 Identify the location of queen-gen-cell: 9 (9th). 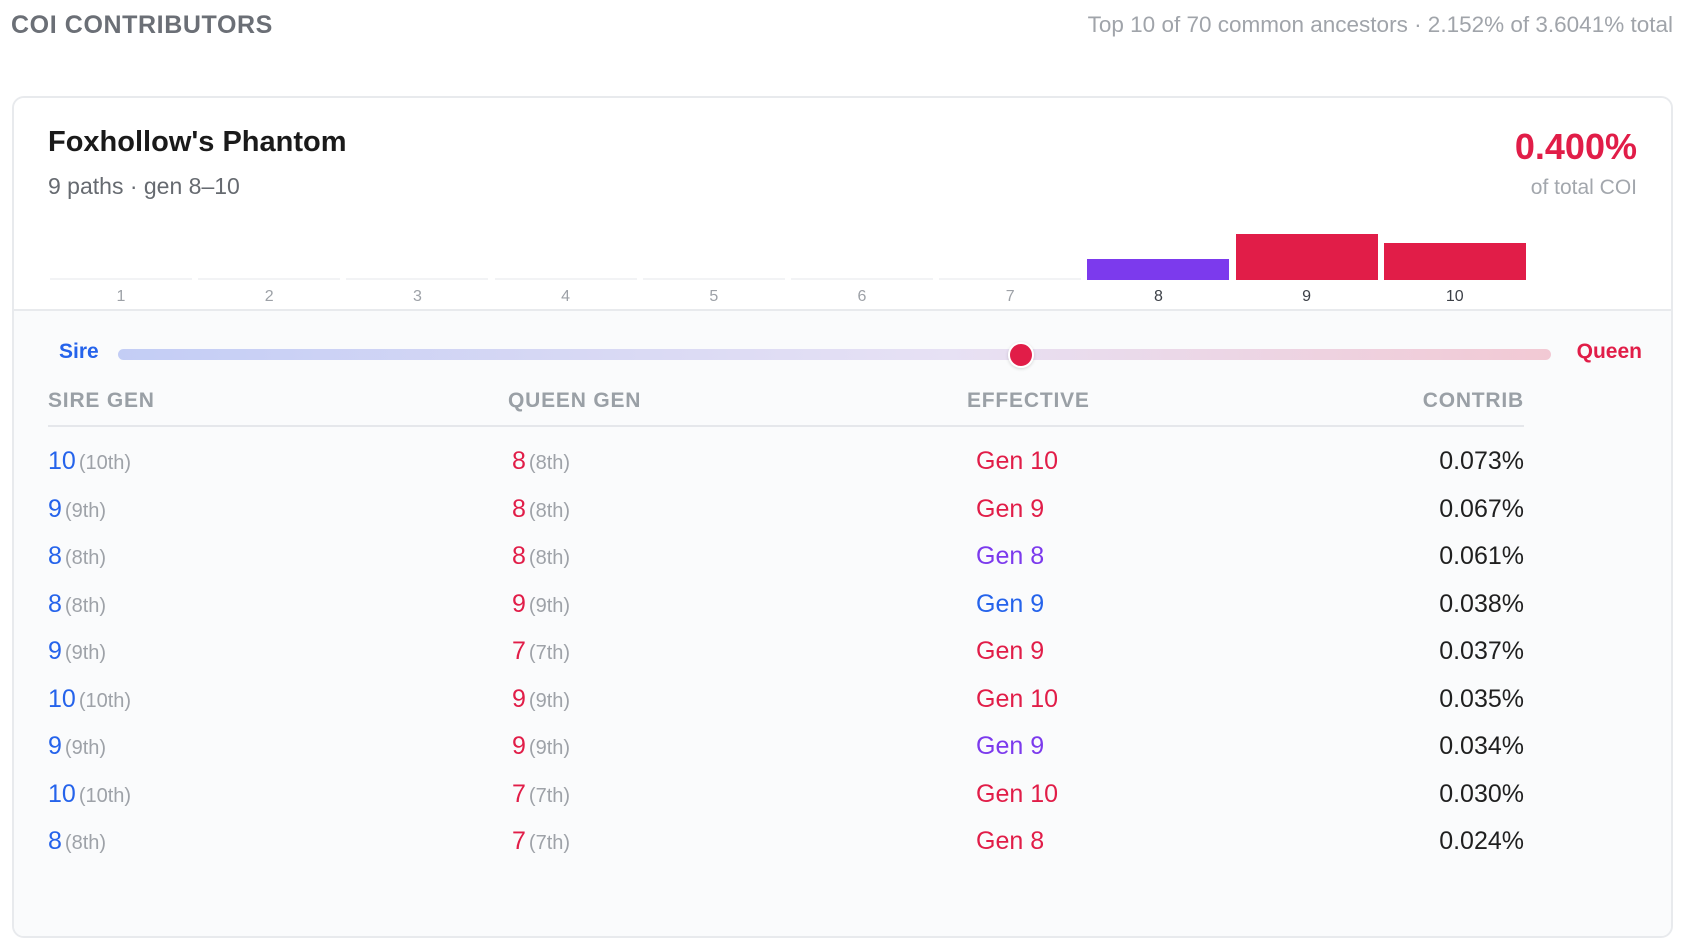
(541, 604).